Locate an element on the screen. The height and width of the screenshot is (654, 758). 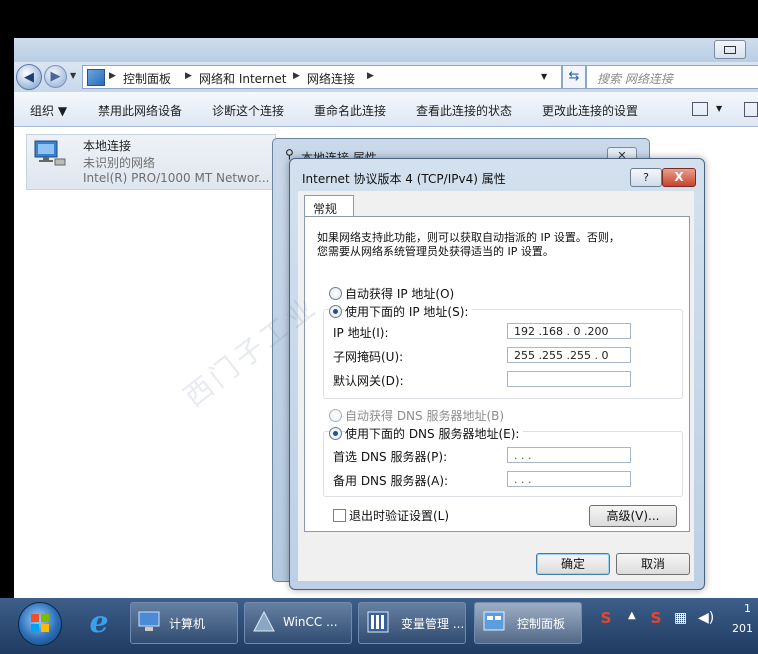
manual-dns-label: 使用下面的 DNS 服务器地址(E): is located at coordinates (434, 433).